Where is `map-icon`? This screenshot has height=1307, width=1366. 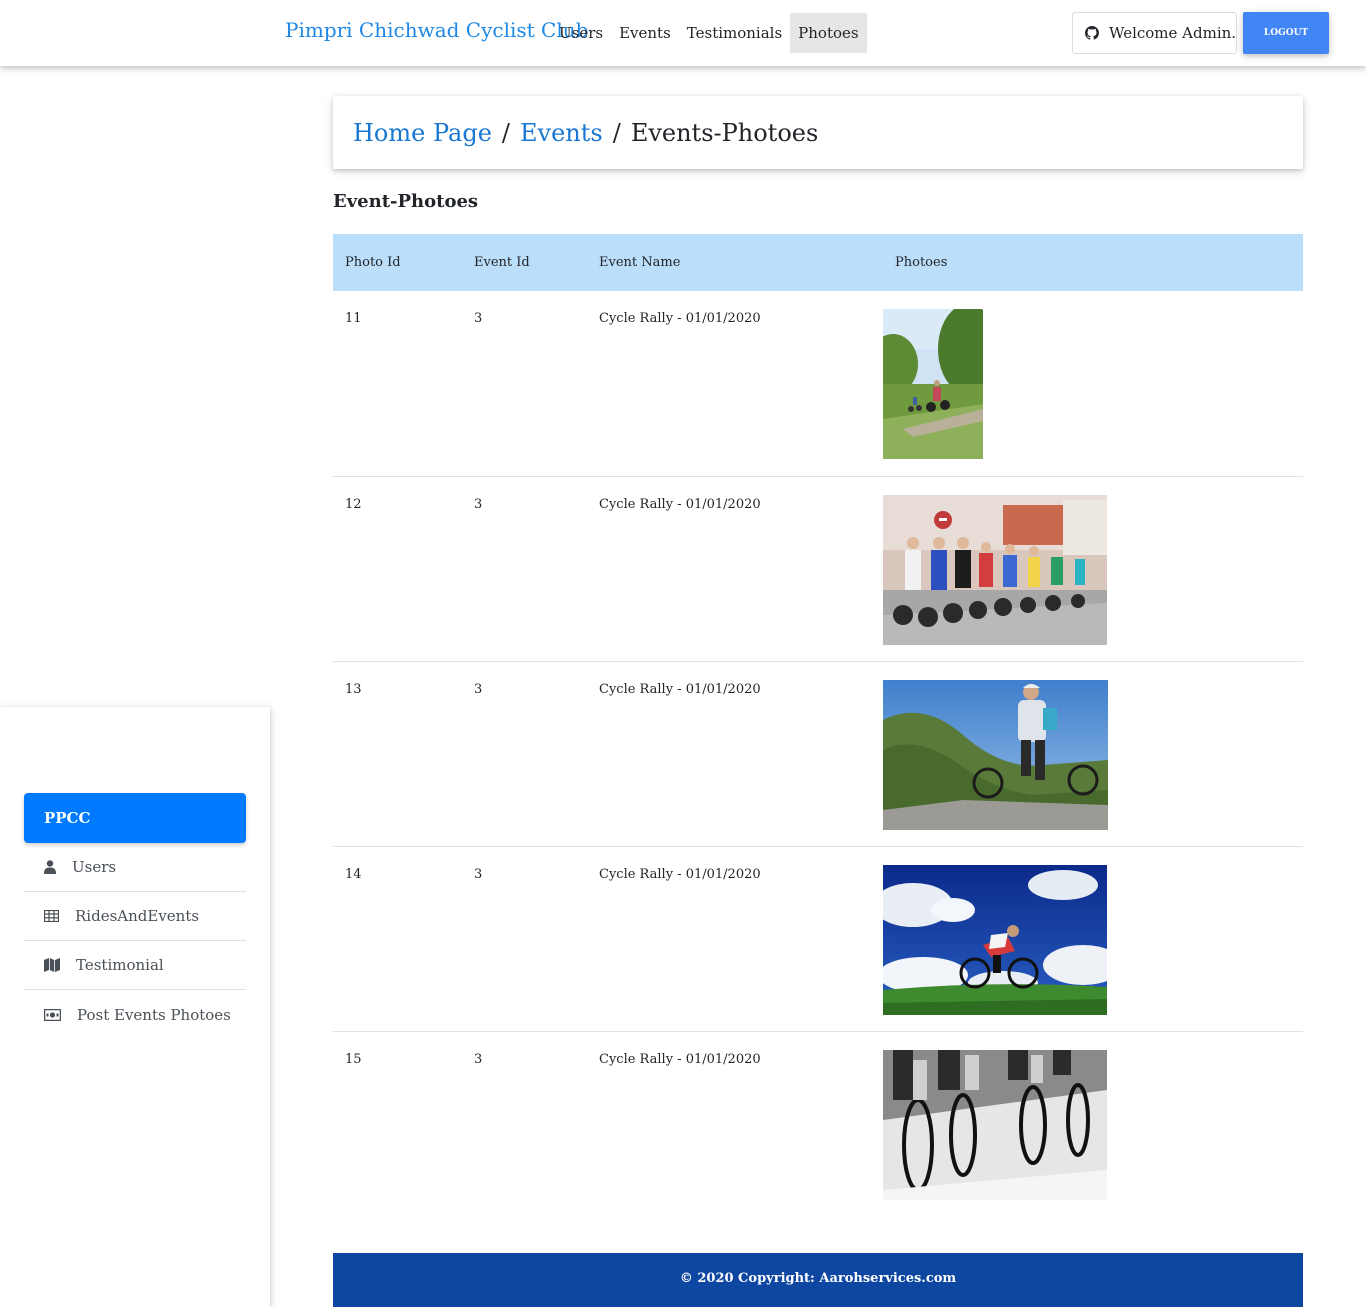
map-icon is located at coordinates (52, 965).